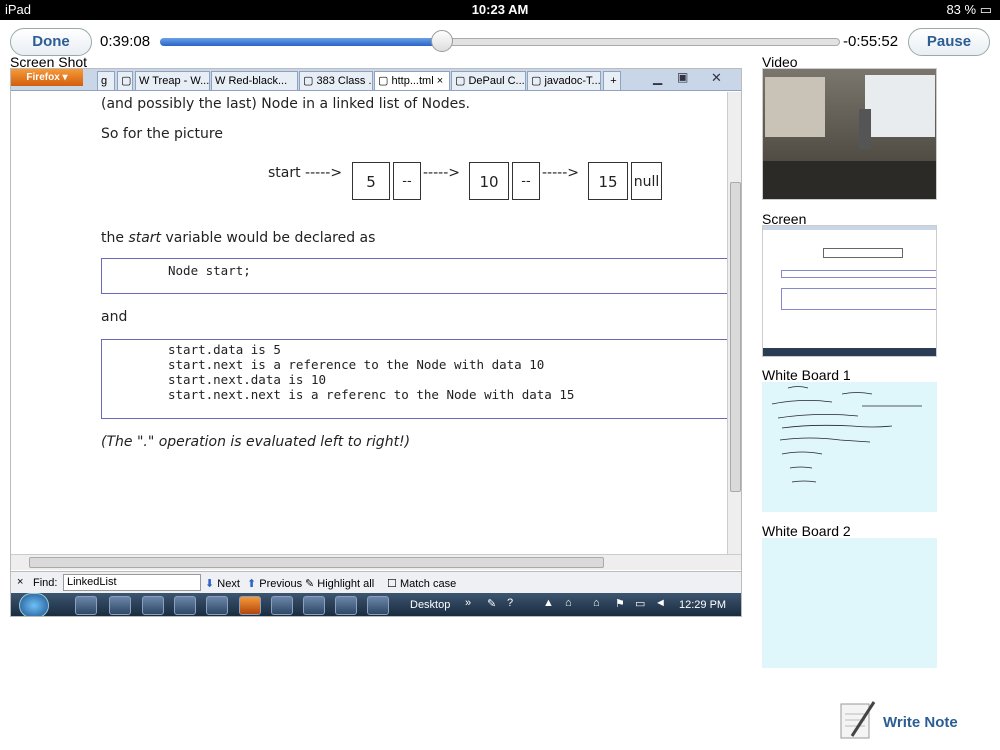 The height and width of the screenshot is (750, 1000). Describe the element at coordinates (620, 603) in the screenshot. I see `flag-icon: ⚑` at that location.